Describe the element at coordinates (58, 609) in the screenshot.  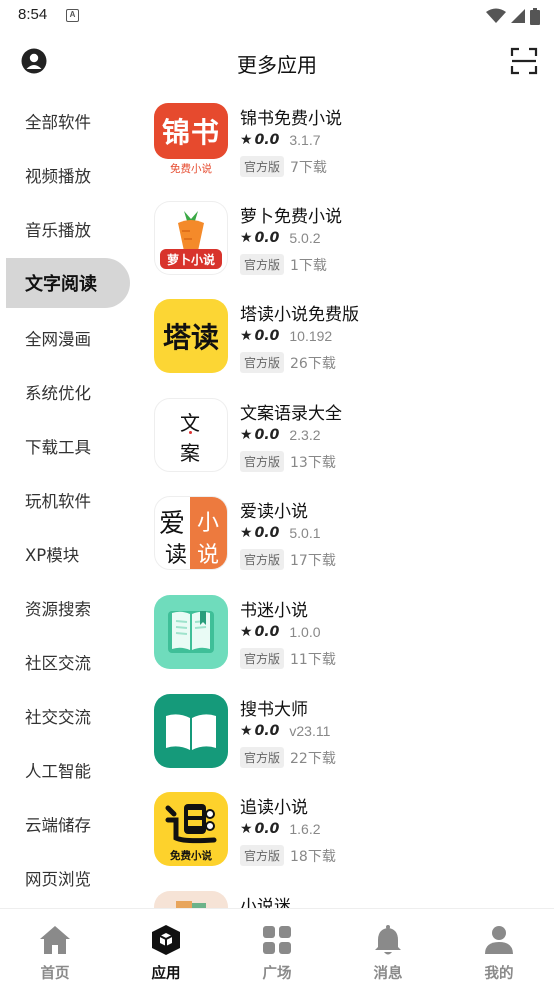
I see `sidebar-item-label: 资源搜索` at that location.